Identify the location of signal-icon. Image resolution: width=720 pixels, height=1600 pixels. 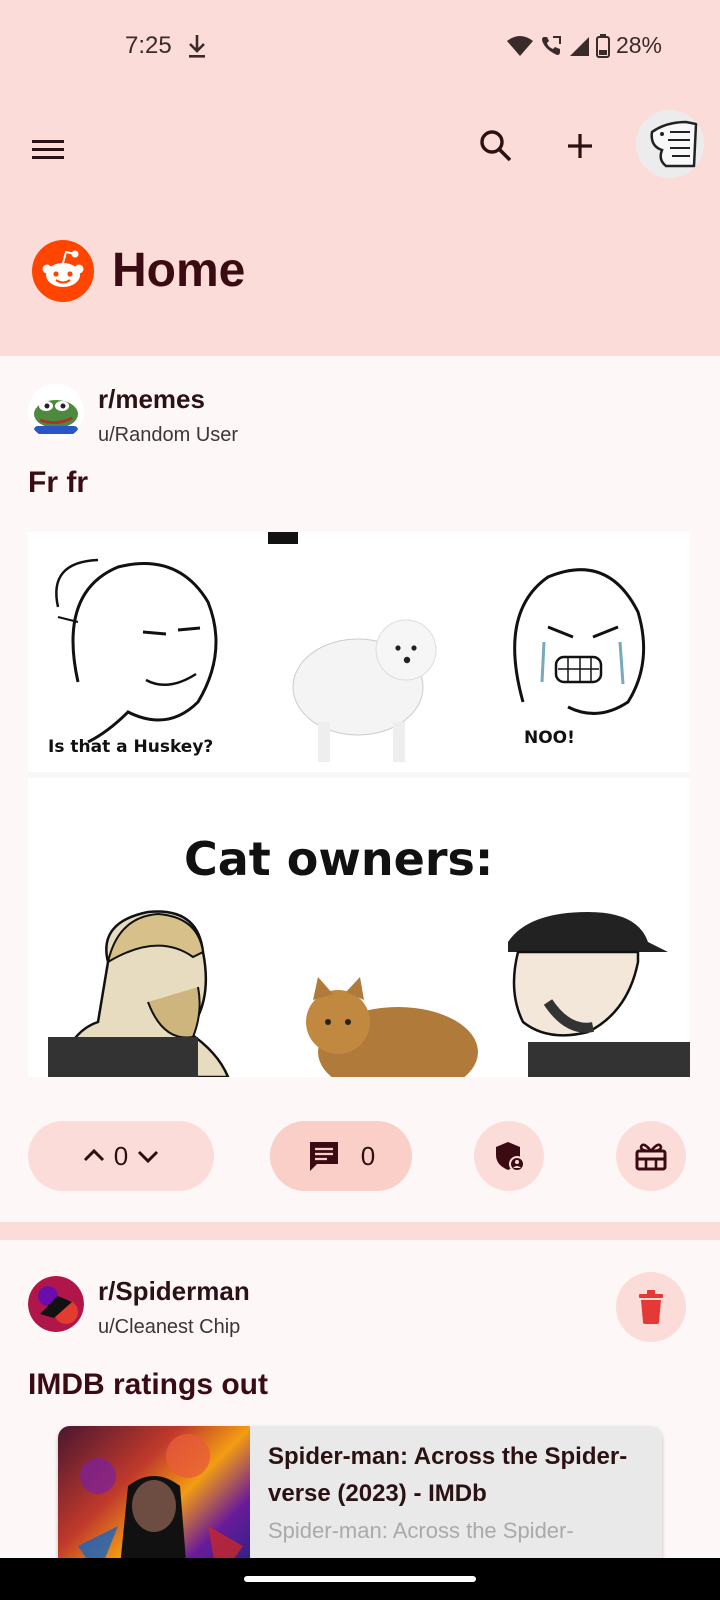
(579, 46).